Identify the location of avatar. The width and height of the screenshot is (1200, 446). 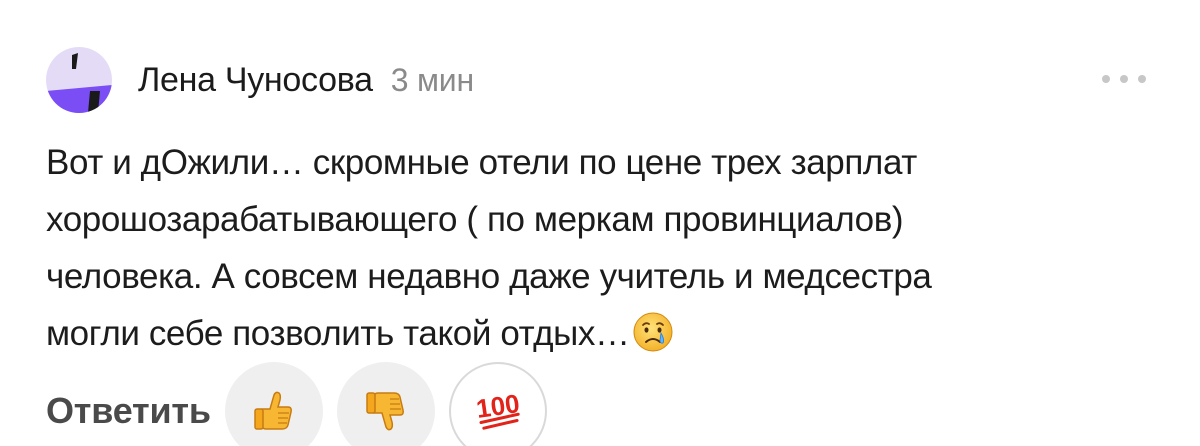
(79, 80).